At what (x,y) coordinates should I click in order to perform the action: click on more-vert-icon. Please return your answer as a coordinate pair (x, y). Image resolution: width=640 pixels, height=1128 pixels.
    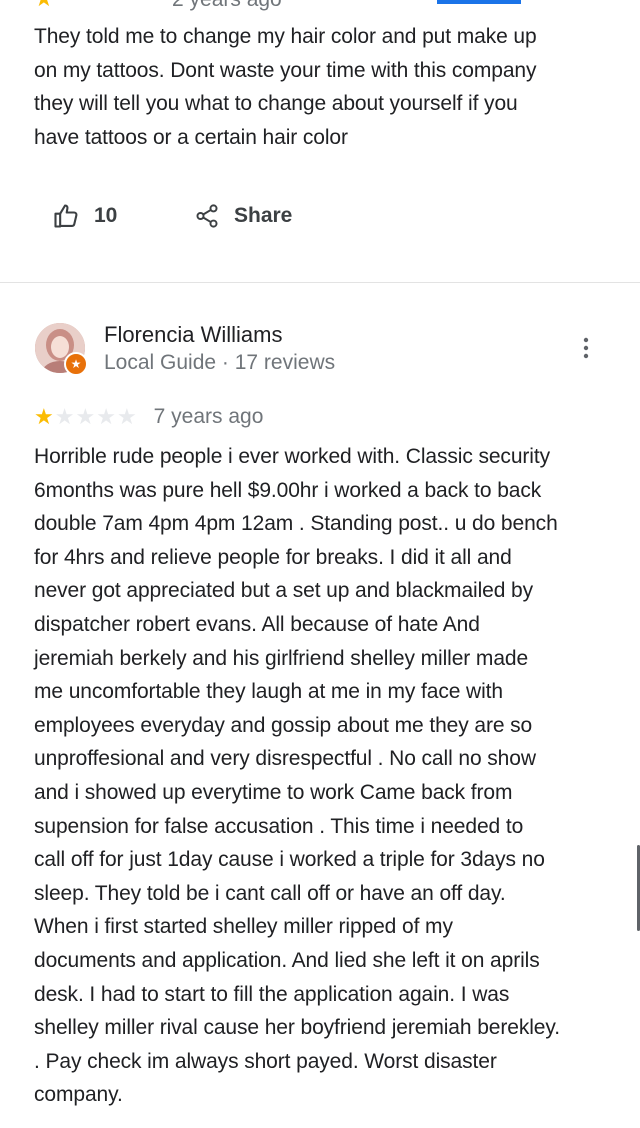
    Looking at the image, I should click on (586, 350).